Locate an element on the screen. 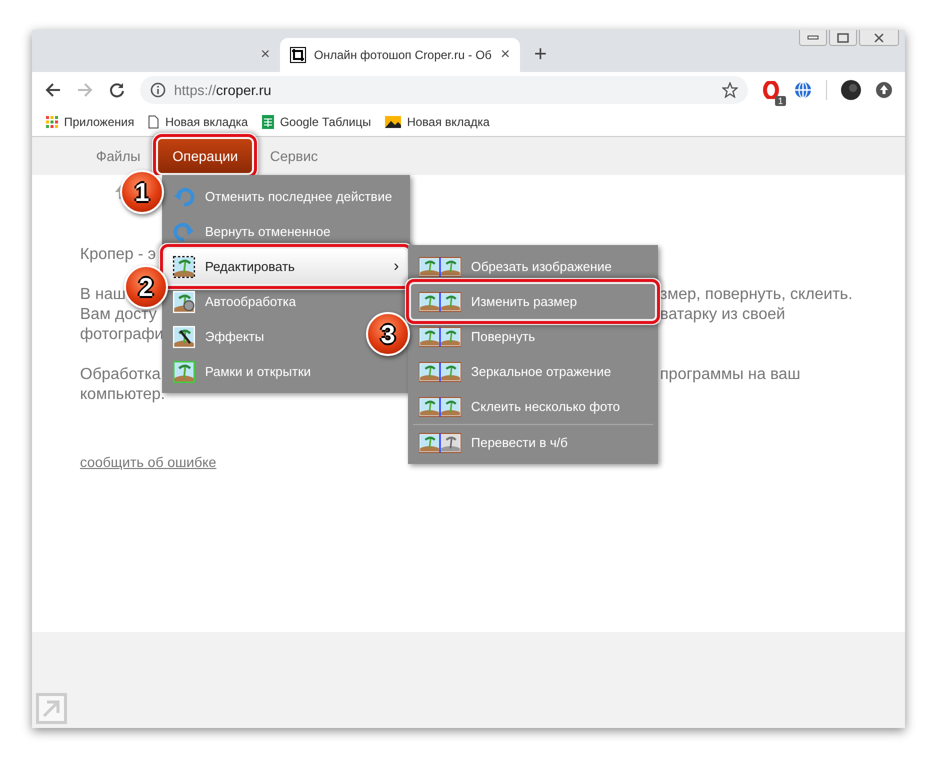  notification-count: 1 is located at coordinates (780, 101).